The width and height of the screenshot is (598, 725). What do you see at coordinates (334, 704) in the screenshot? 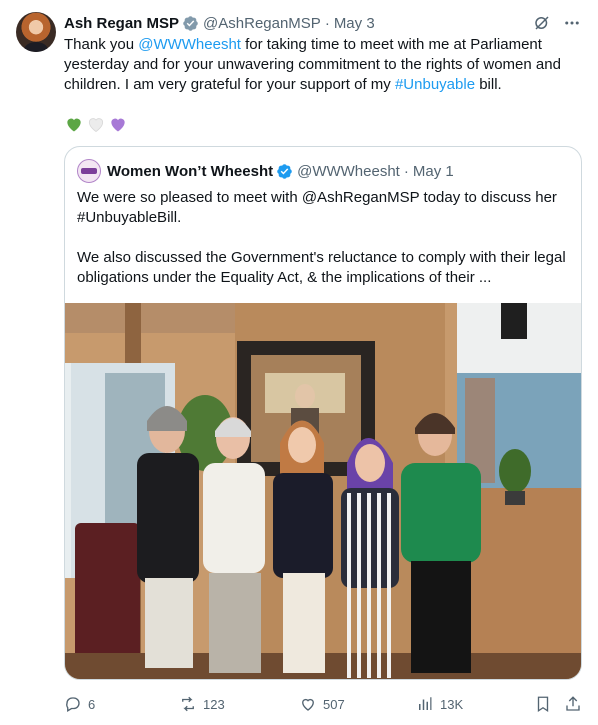
I see `like-count: 507` at bounding box center [334, 704].